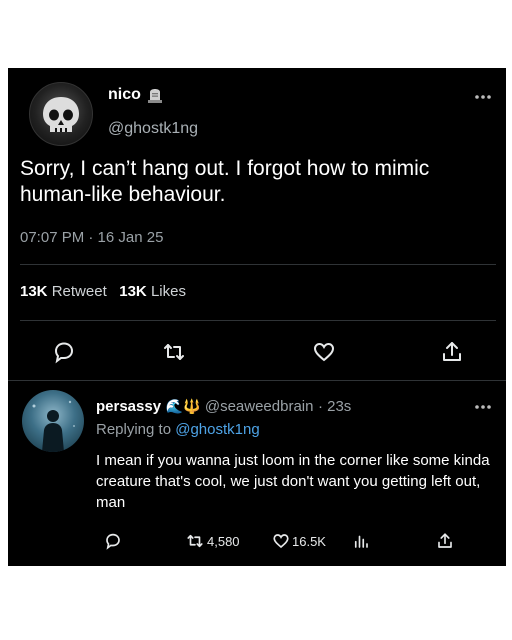 The height and width of the screenshot is (640, 512). I want to click on reply-like-count: 16.5K, so click(309, 541).